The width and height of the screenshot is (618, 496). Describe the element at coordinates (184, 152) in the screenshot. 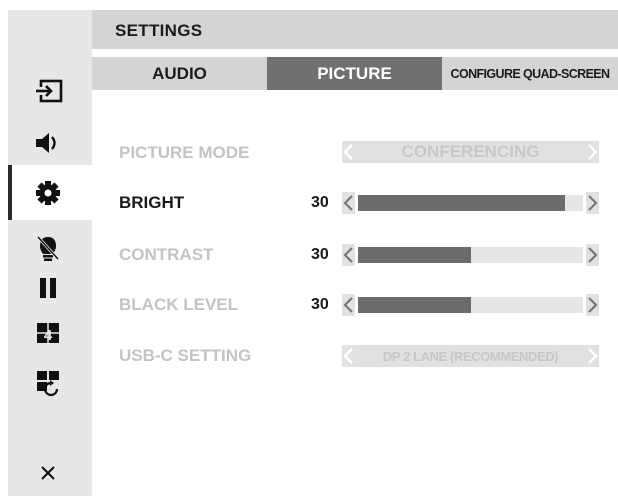

I see `picture-mode-label: PICTURE MODE` at that location.